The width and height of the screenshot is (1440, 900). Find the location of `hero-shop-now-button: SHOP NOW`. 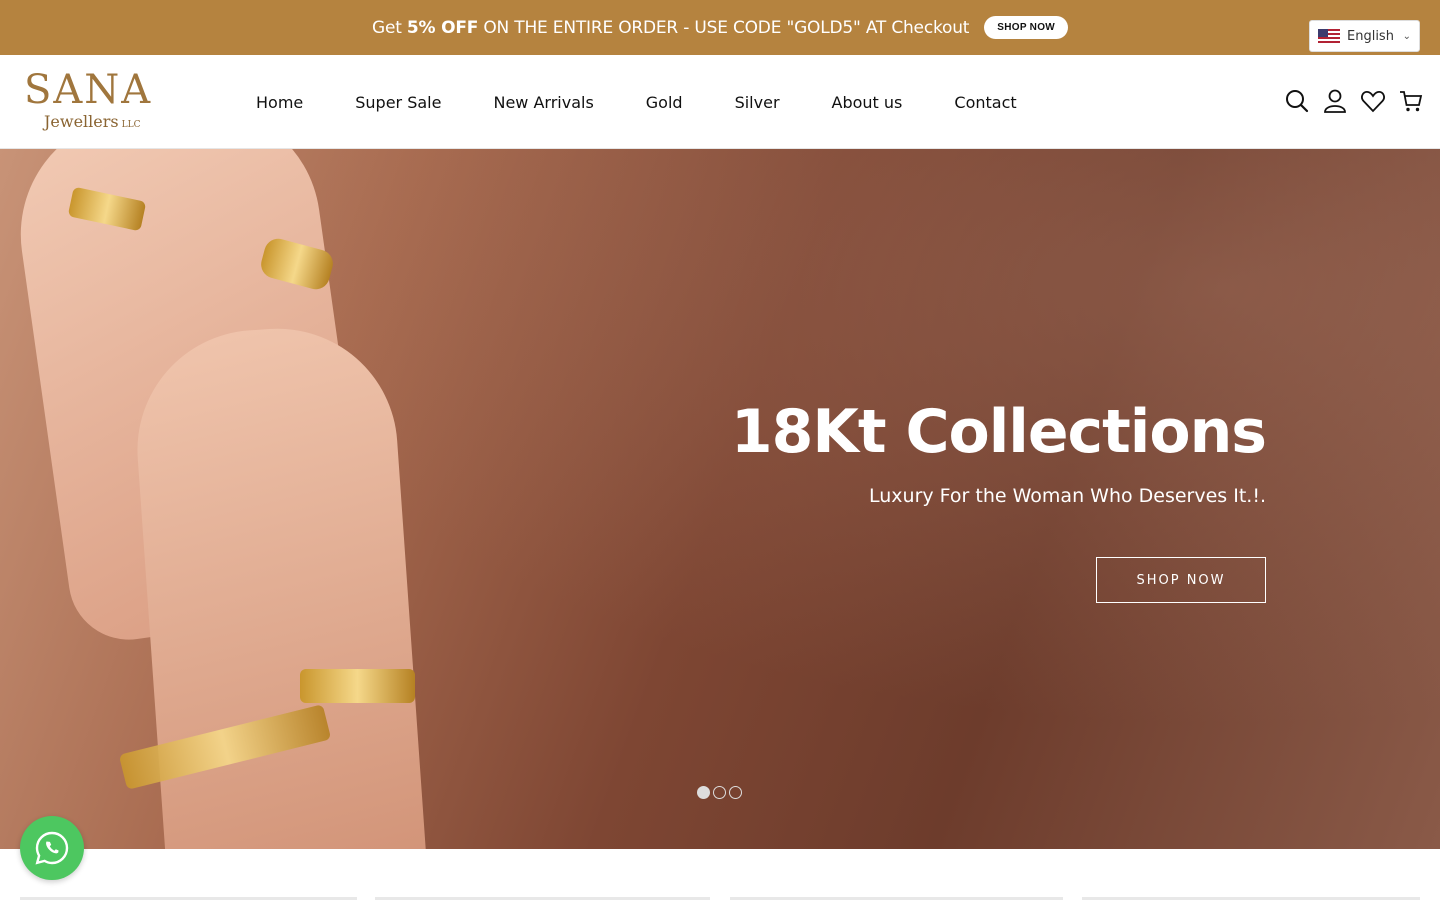

hero-shop-now-button: SHOP NOW is located at coordinates (1181, 580).